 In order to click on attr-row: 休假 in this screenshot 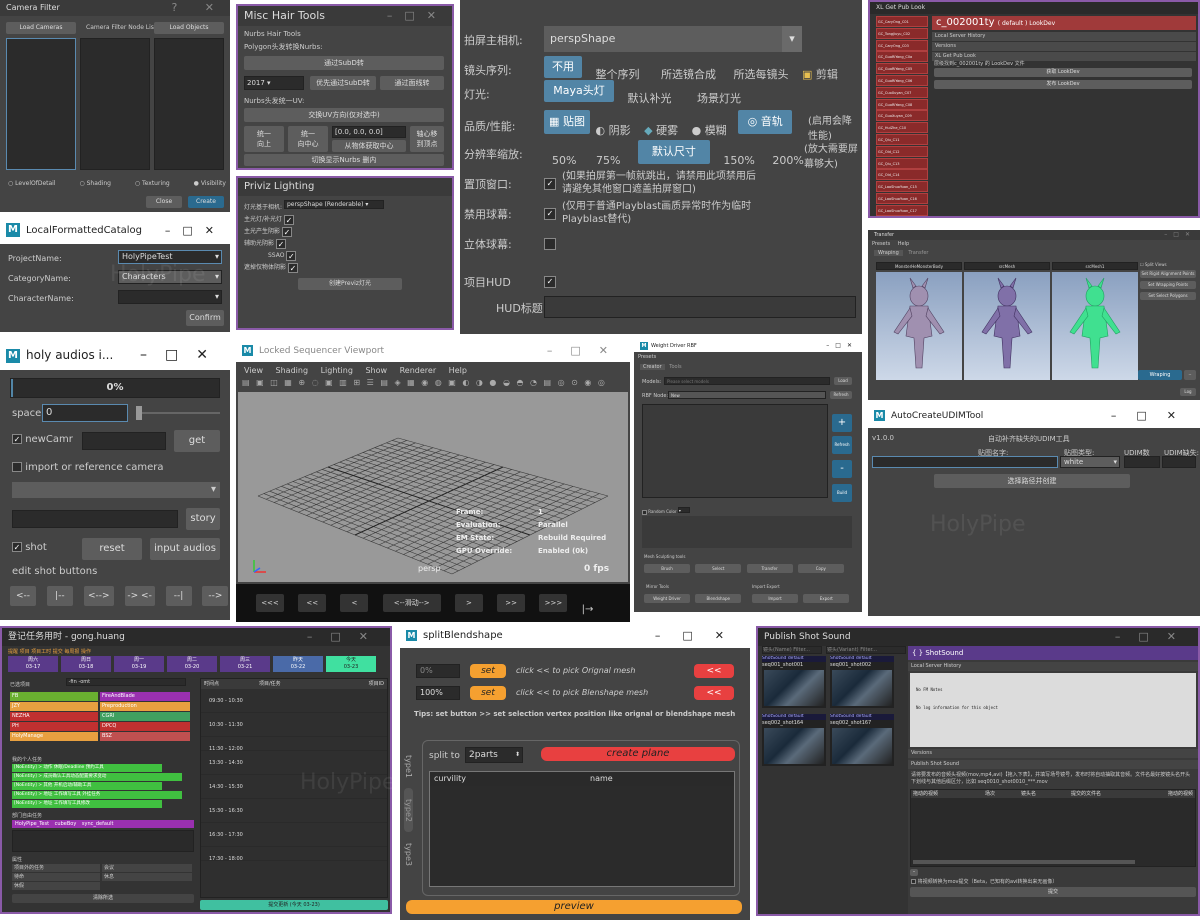, I will do `click(103, 886)`.